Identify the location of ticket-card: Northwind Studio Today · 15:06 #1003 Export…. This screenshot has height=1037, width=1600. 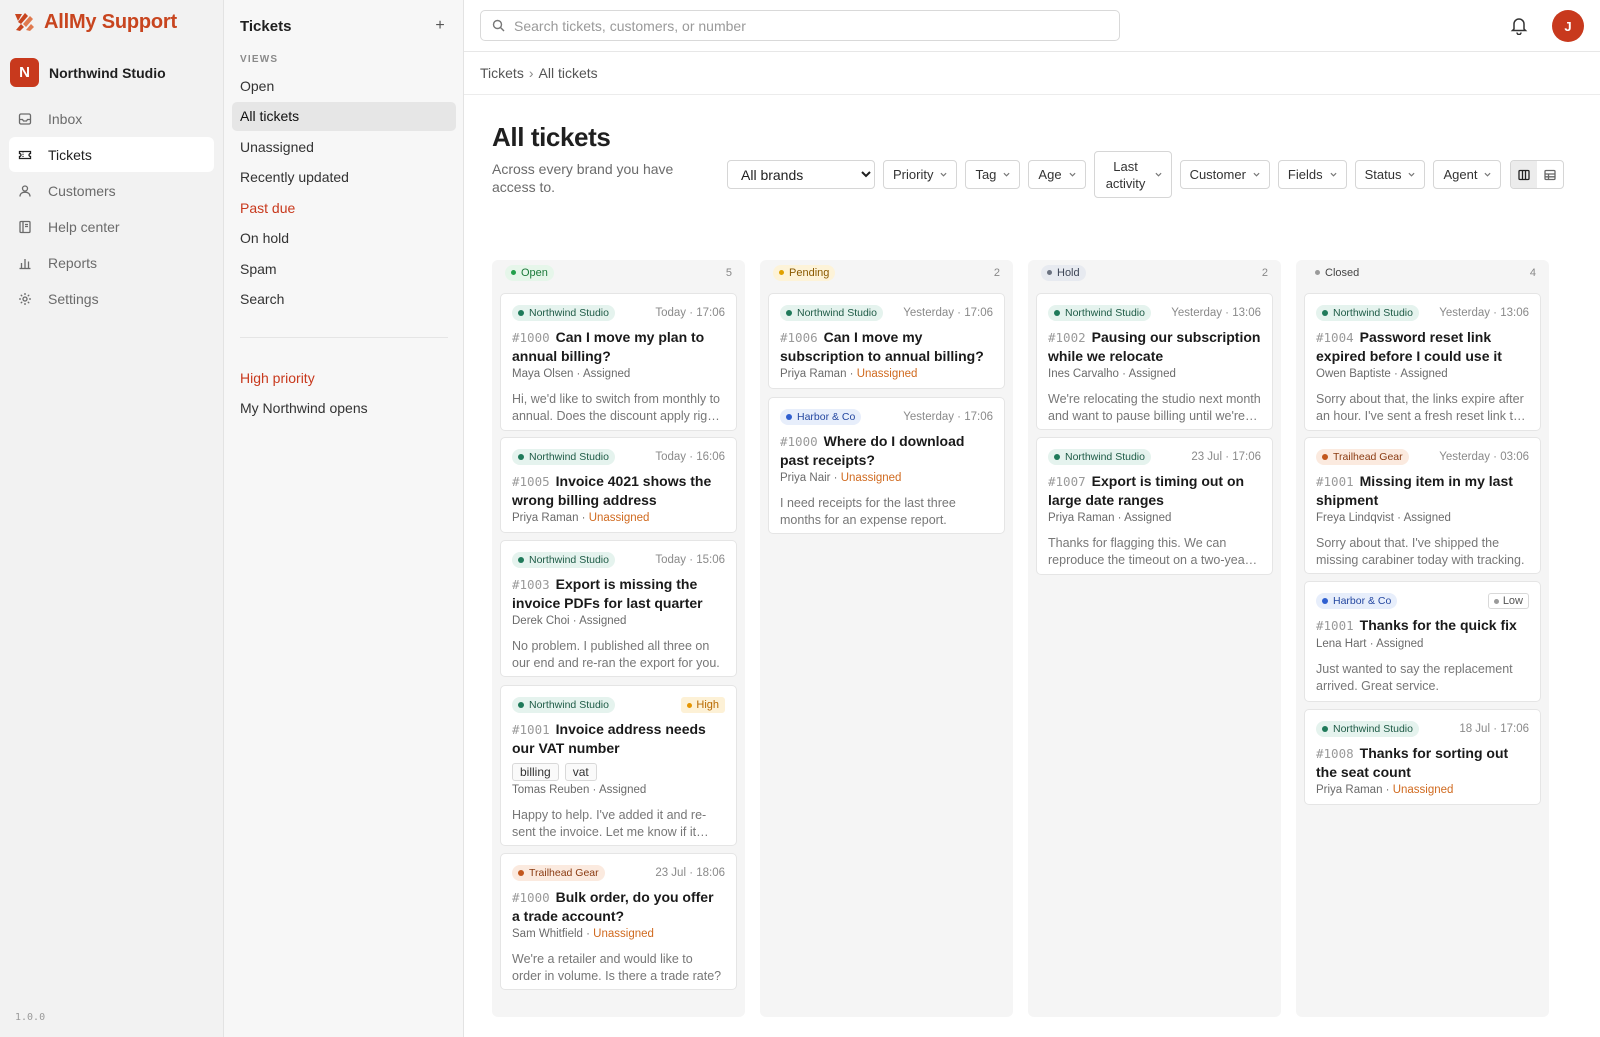
(618, 608).